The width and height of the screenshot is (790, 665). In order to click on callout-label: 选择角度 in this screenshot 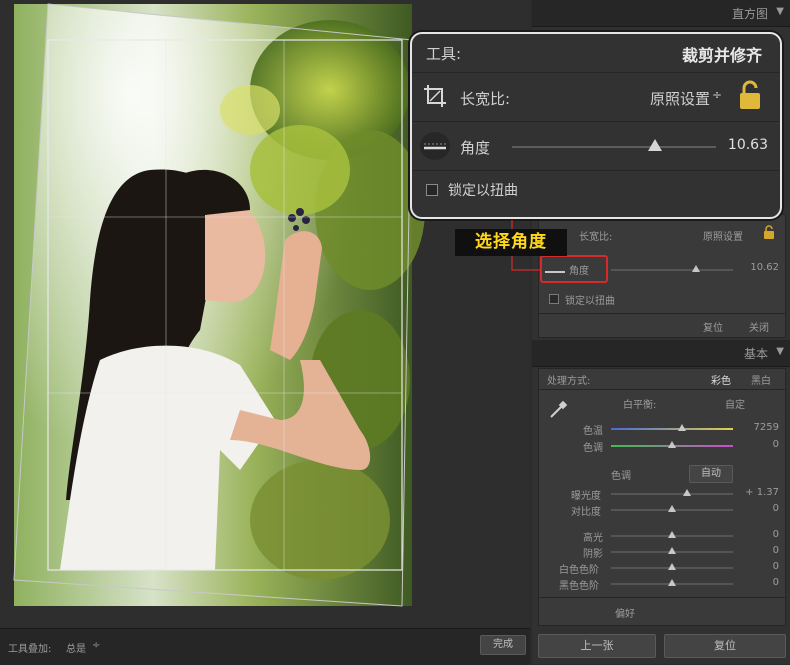, I will do `click(511, 242)`.